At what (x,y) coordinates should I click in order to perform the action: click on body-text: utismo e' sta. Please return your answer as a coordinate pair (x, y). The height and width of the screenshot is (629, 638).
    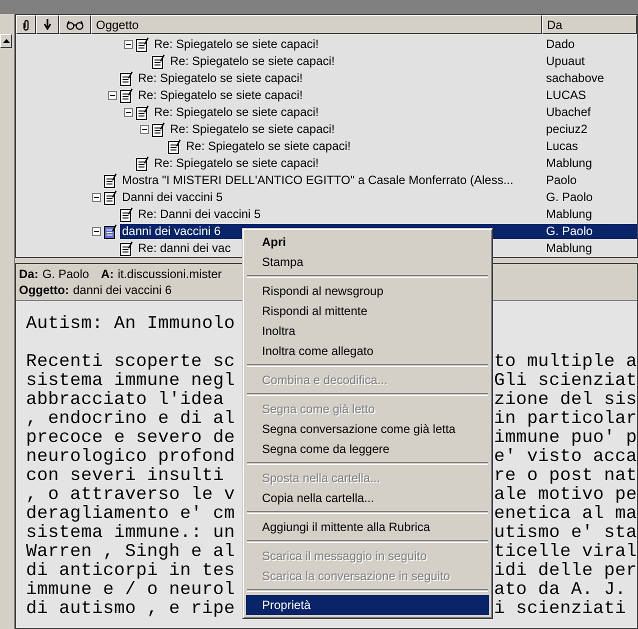
    Looking at the image, I should click on (565, 533).